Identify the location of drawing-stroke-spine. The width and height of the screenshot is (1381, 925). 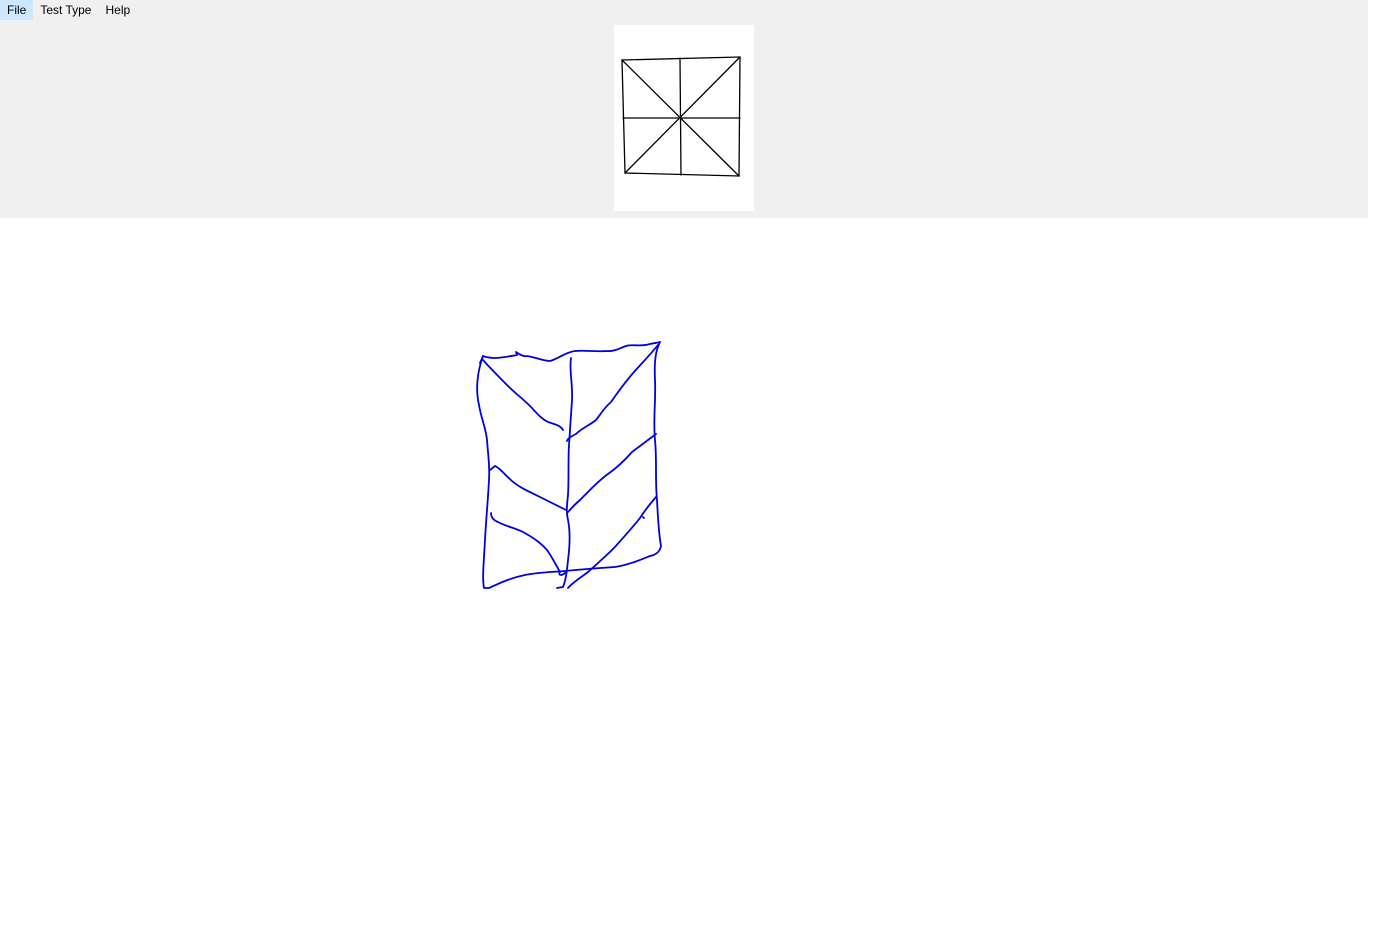
(565, 473).